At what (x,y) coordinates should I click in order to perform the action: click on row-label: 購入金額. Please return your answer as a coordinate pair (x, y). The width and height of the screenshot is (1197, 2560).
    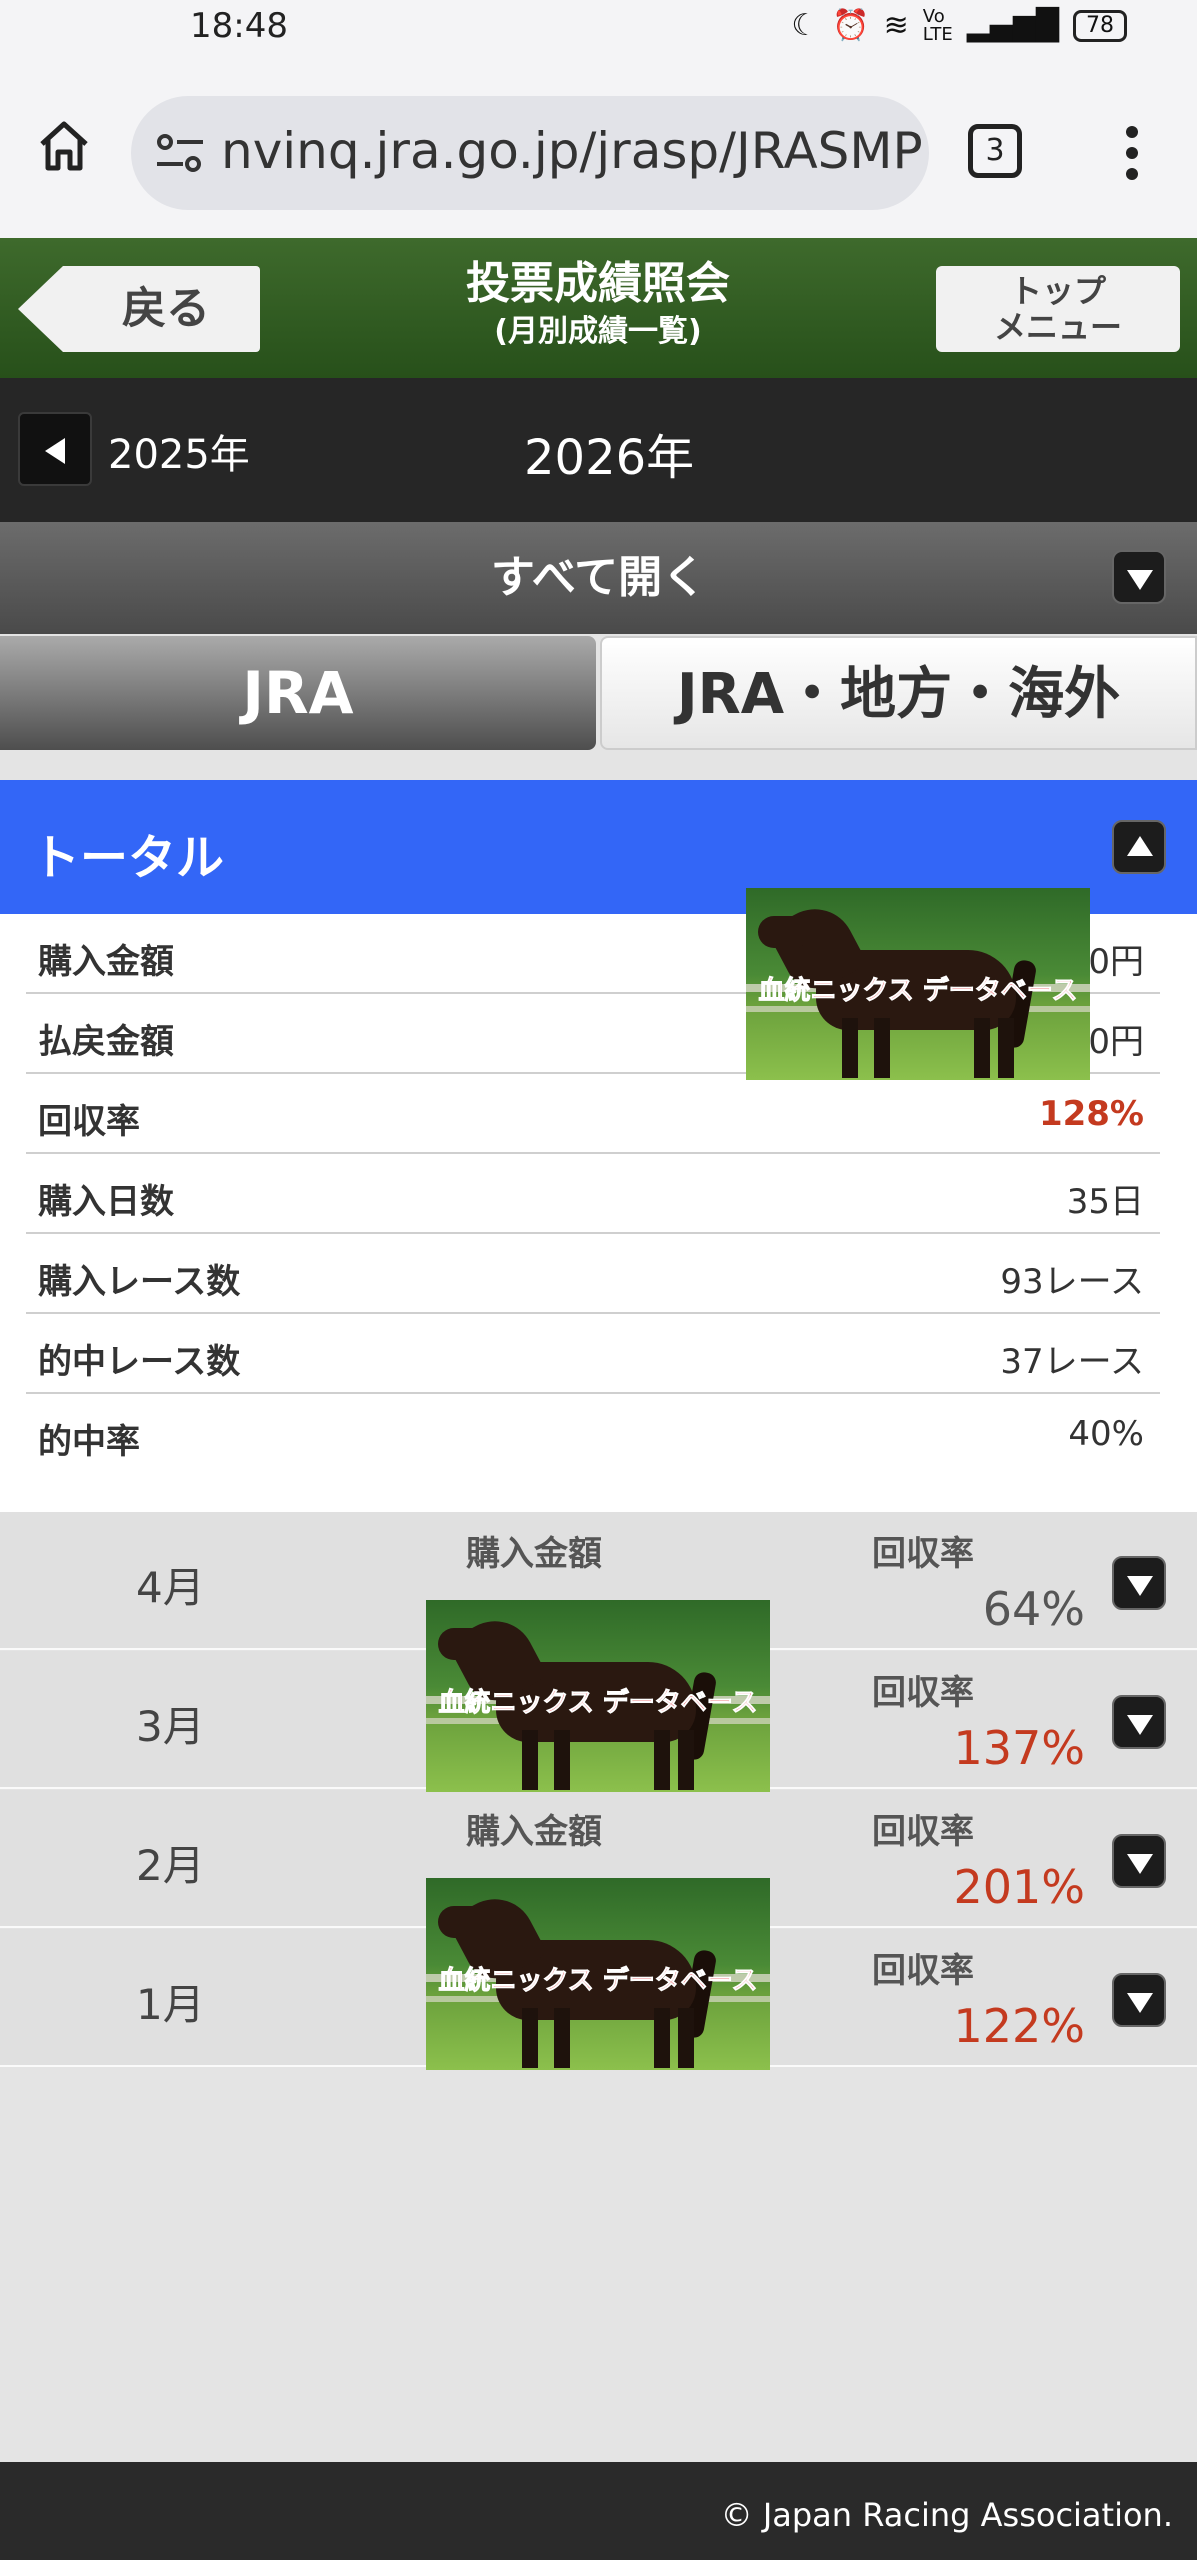
    Looking at the image, I should click on (106, 962).